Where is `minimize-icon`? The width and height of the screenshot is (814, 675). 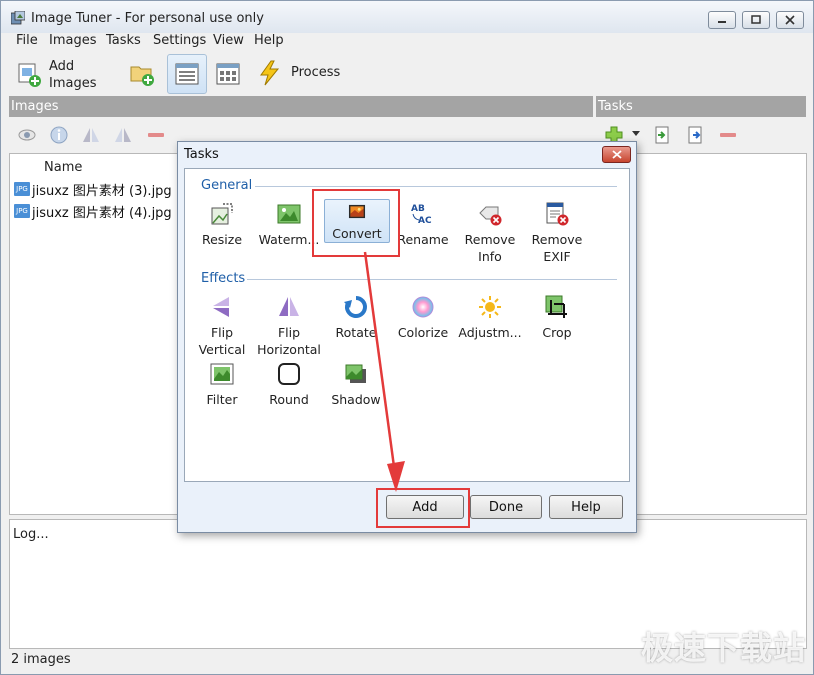 minimize-icon is located at coordinates (722, 22).